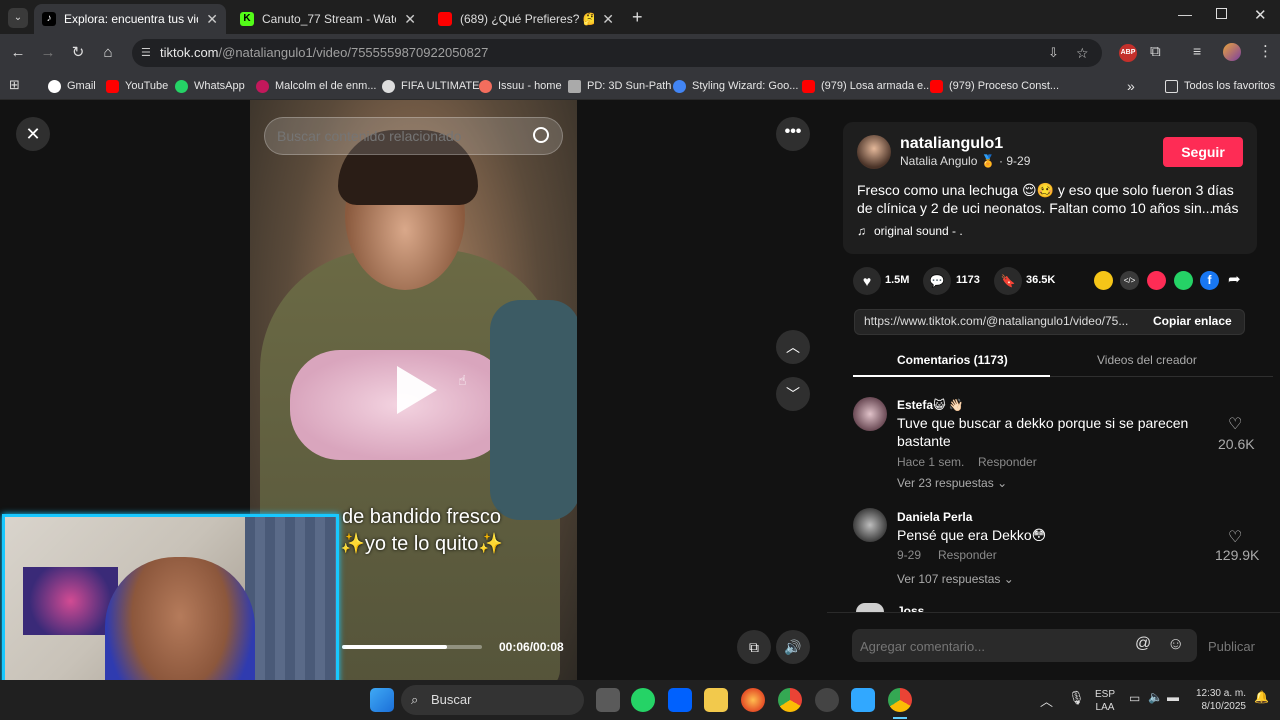 The image size is (1280, 720). What do you see at coordinates (1265, 51) in the screenshot?
I see `menu-icon: ⋮` at bounding box center [1265, 51].